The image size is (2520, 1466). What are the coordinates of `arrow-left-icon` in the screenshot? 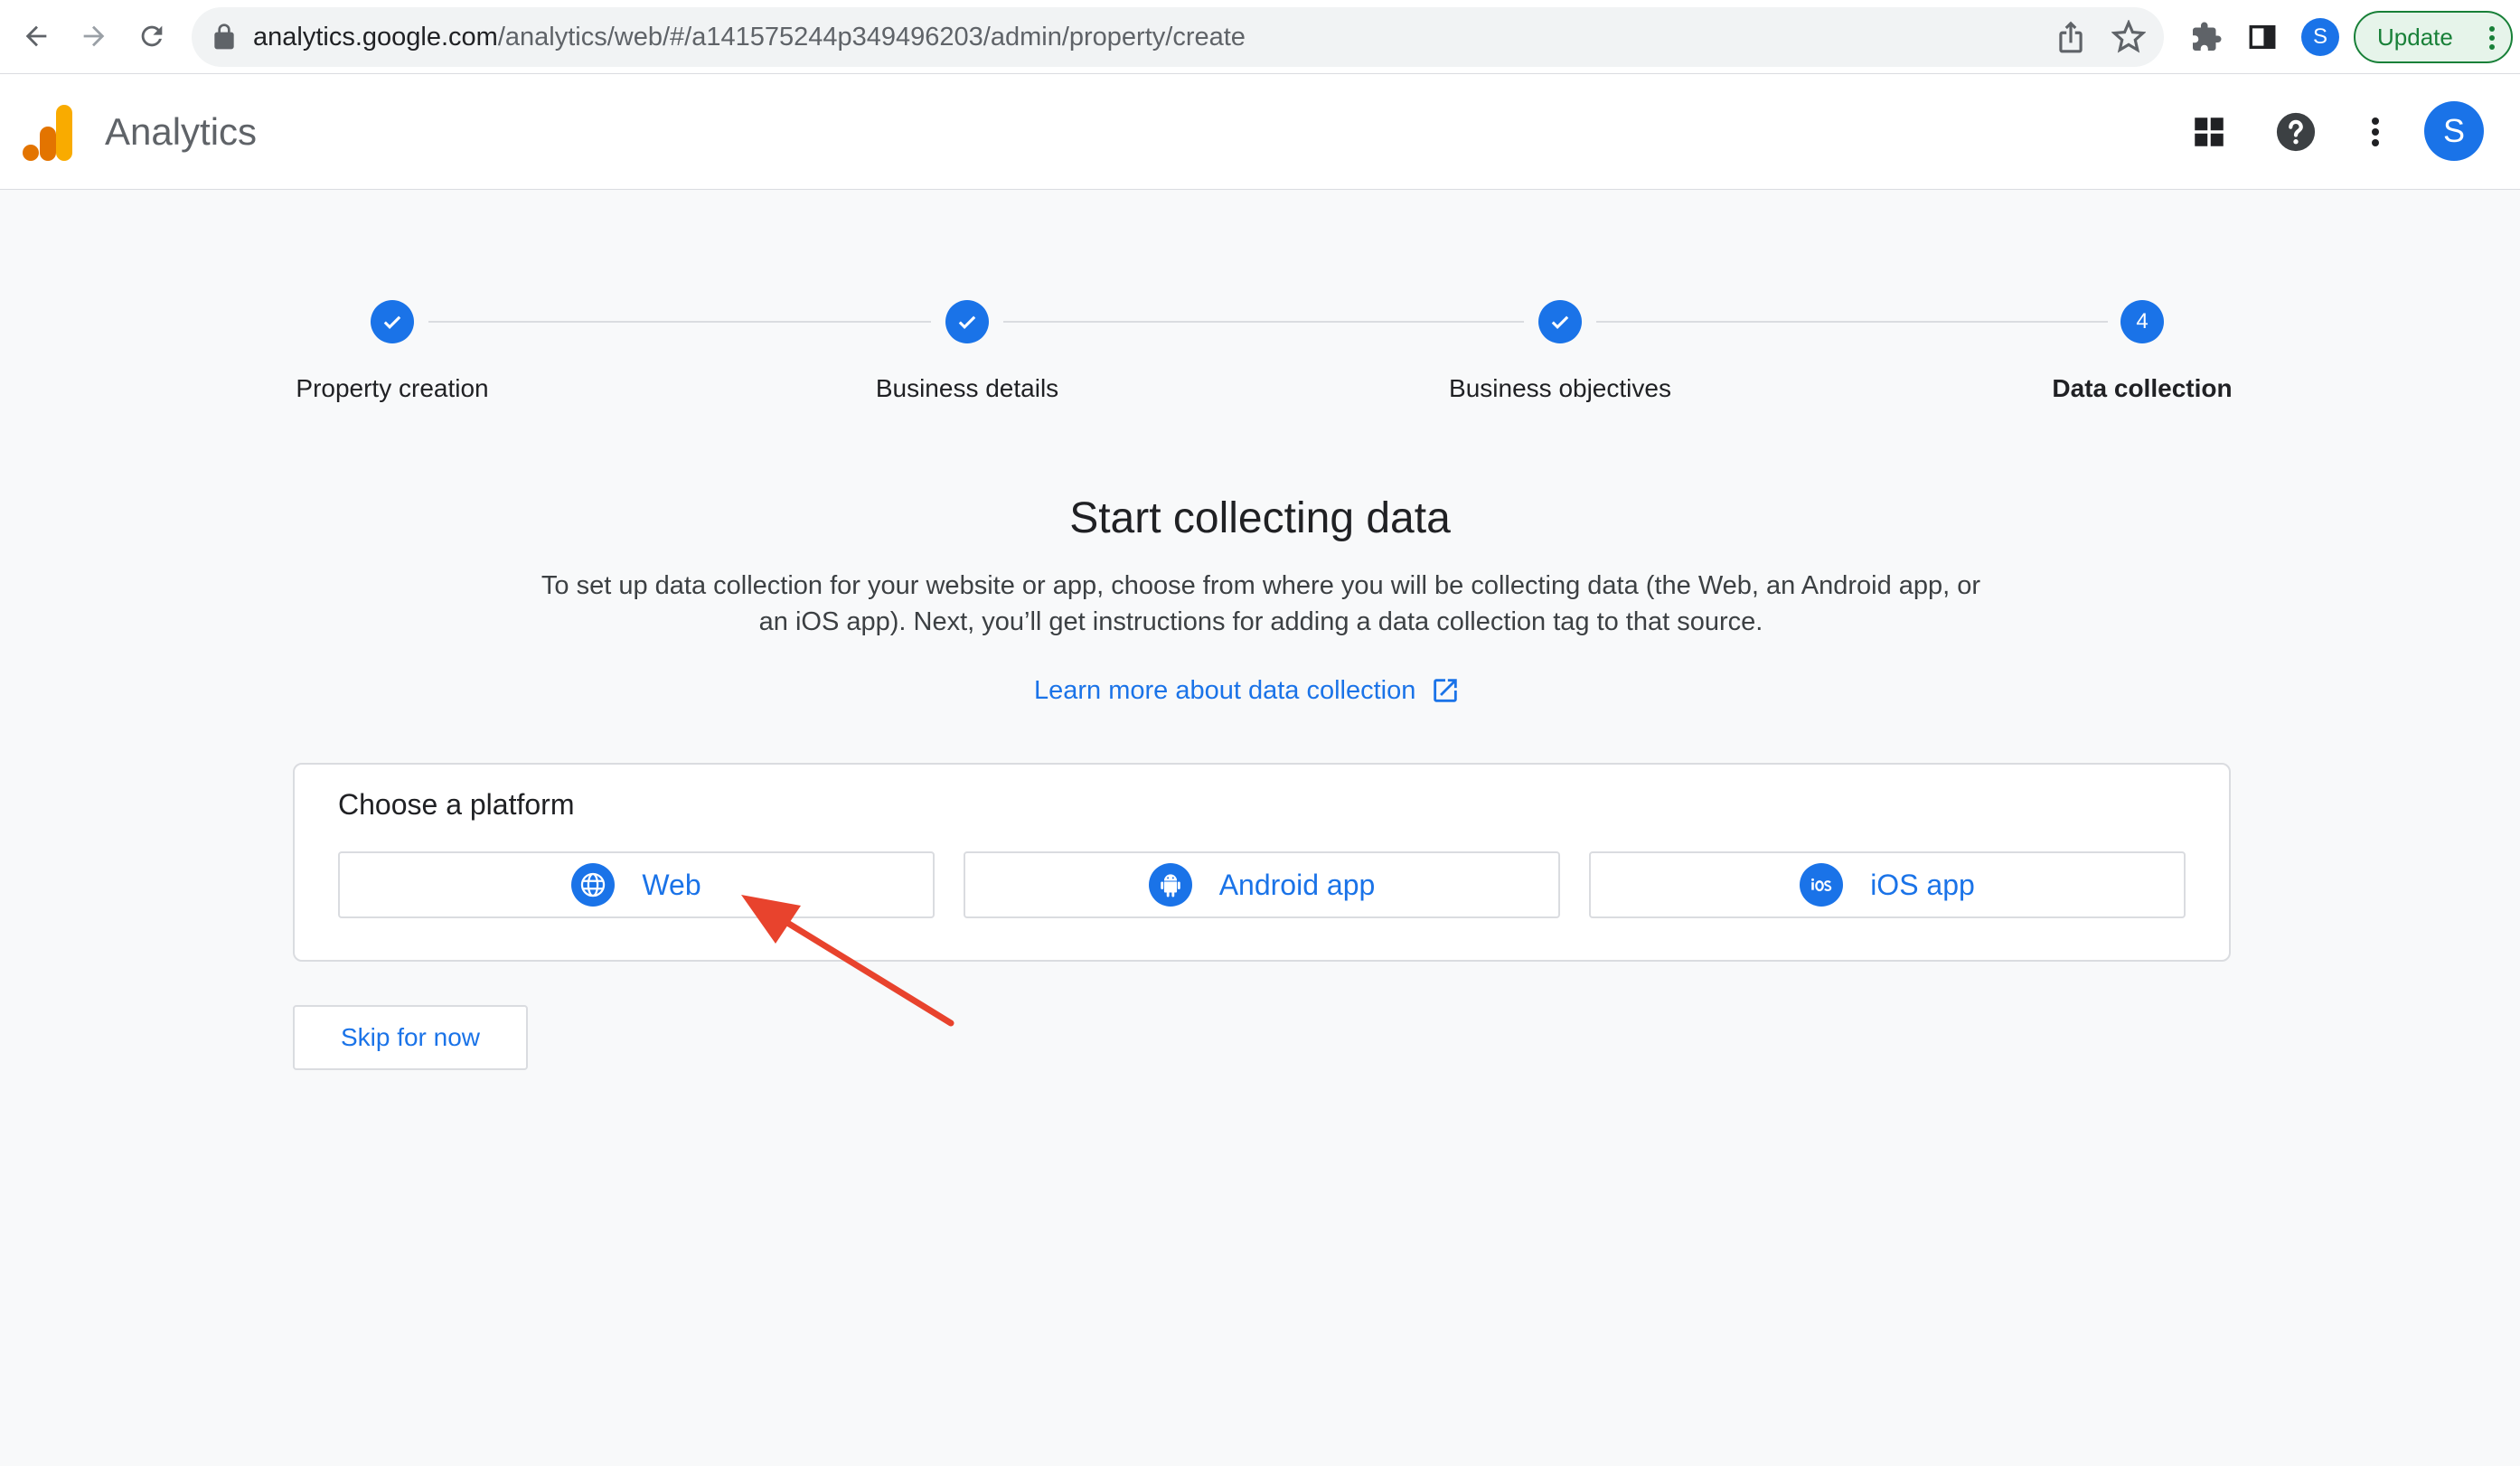 It's located at (36, 36).